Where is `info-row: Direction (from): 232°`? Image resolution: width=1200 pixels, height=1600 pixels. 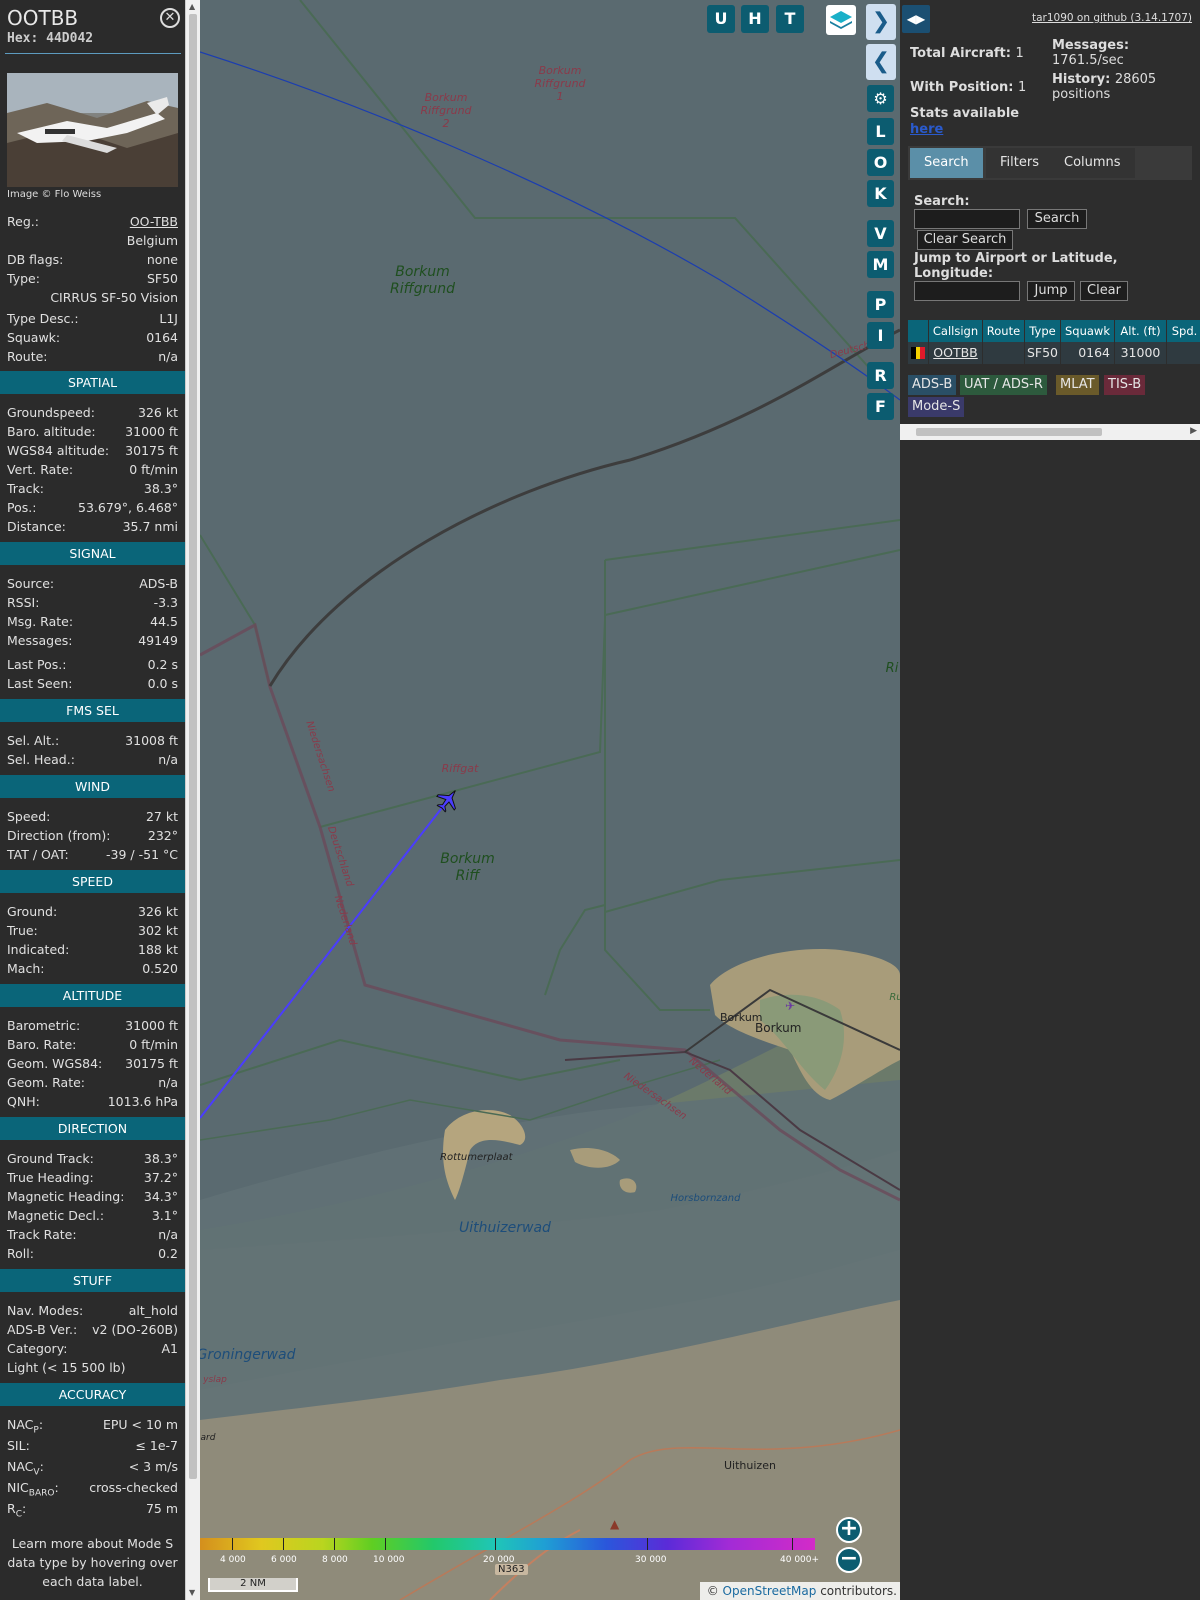
info-row: Direction (from): 232° is located at coordinates (92, 835).